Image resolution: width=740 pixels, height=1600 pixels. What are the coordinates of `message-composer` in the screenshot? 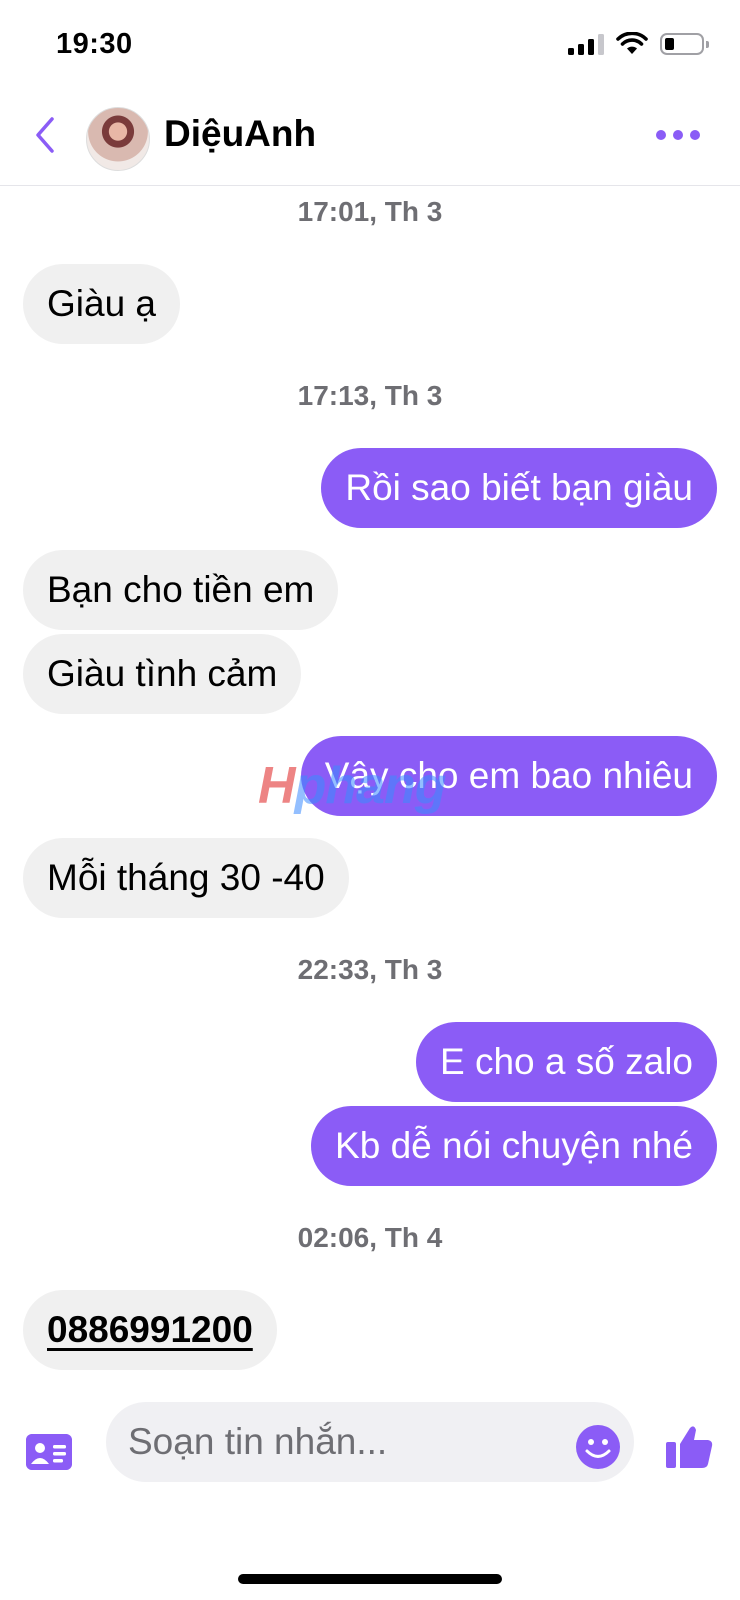 It's located at (370, 1455).